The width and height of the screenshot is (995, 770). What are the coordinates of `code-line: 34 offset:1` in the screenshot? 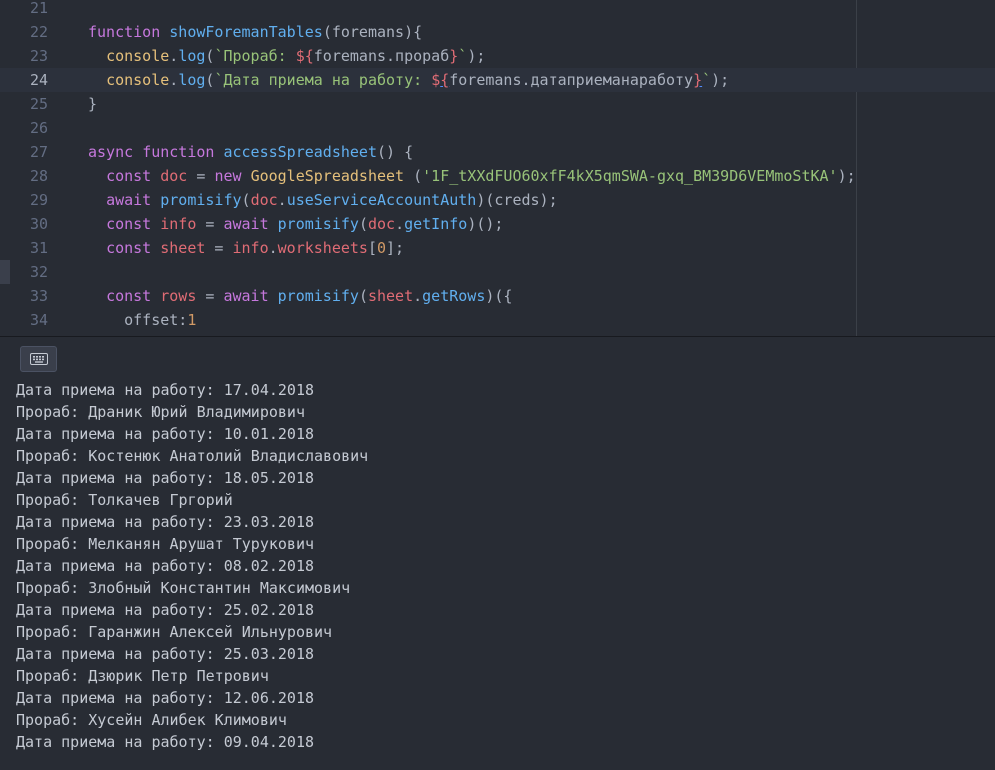 It's located at (497, 320).